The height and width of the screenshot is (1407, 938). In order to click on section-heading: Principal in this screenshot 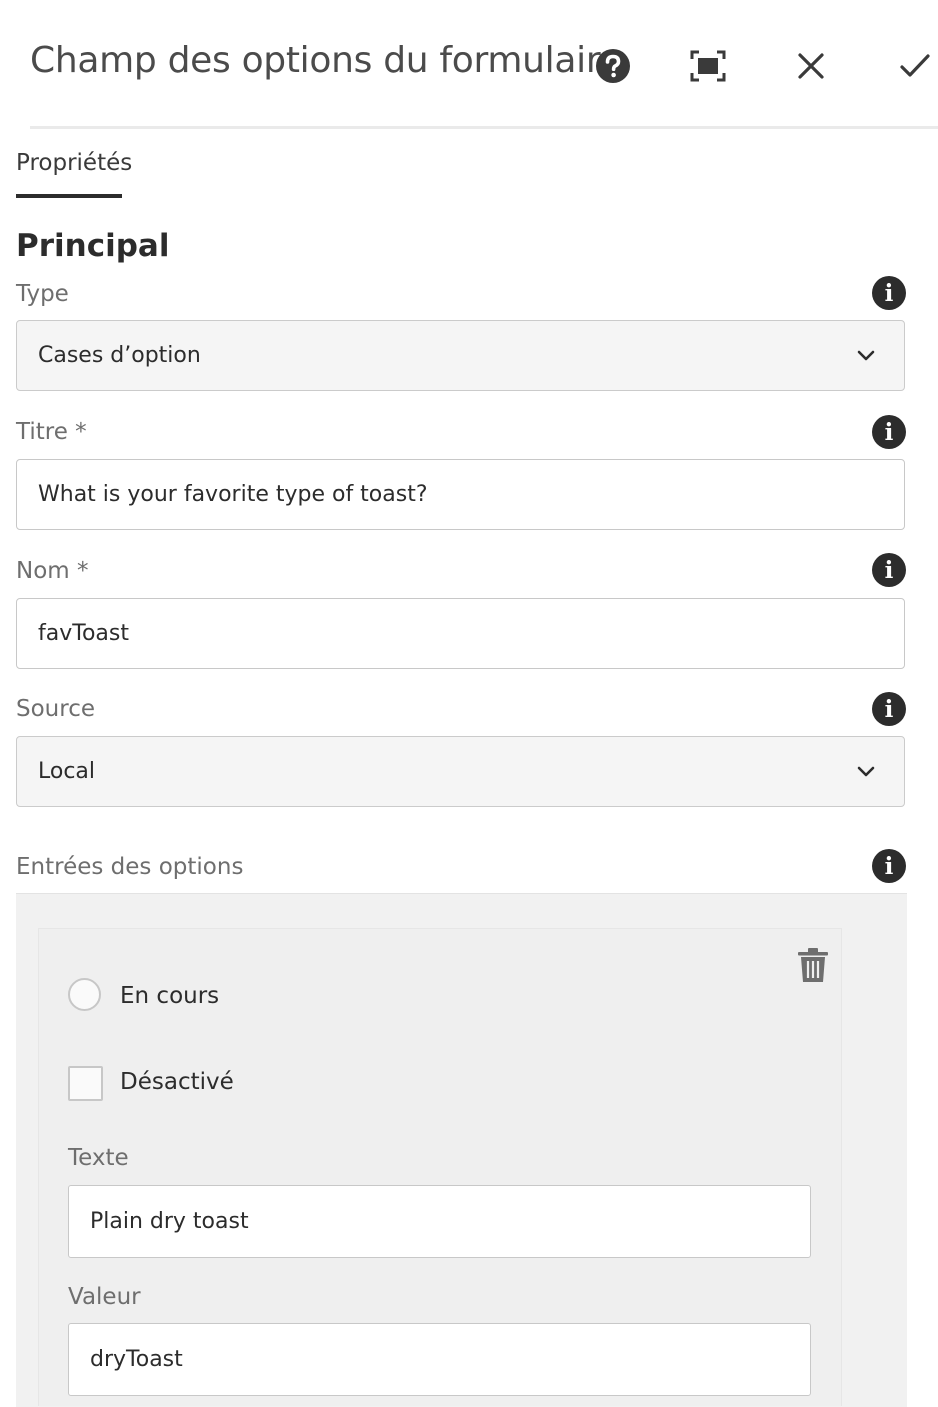, I will do `click(93, 246)`.